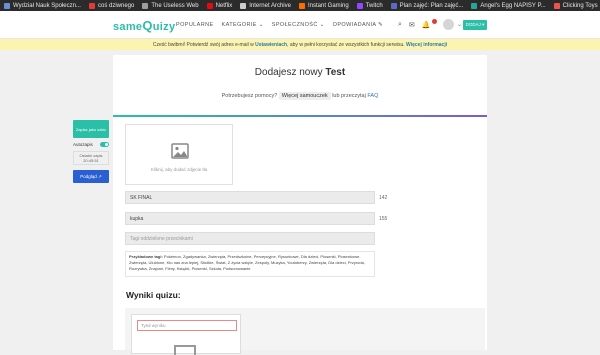  I want to click on bookmark-item: Clicking Toys, so click(575, 5).